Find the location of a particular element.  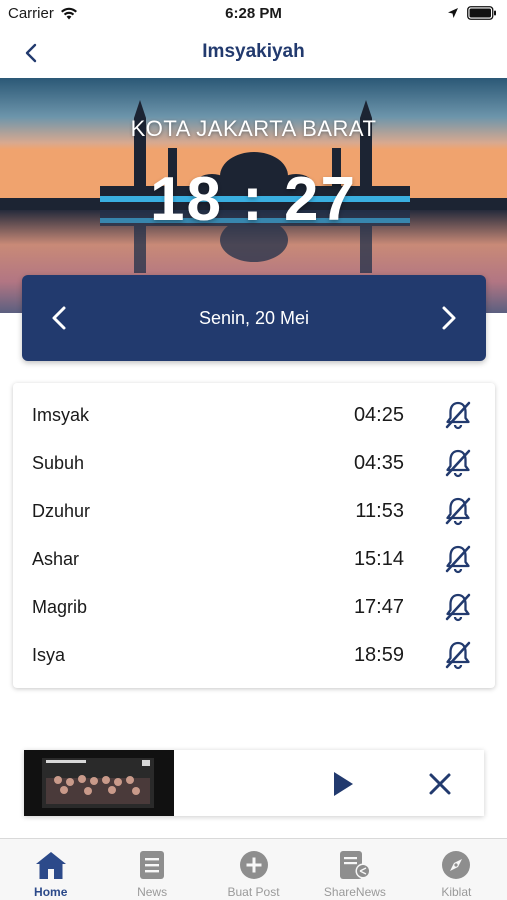

page-title: Imsyakiyah is located at coordinates (253, 51).